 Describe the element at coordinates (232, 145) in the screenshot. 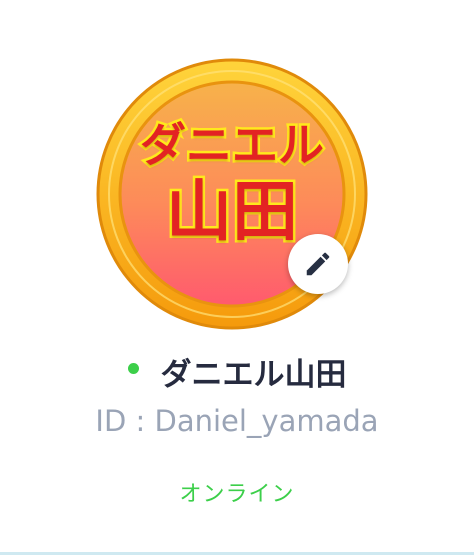

I see `avatar-text-first-name: ダニエル` at that location.